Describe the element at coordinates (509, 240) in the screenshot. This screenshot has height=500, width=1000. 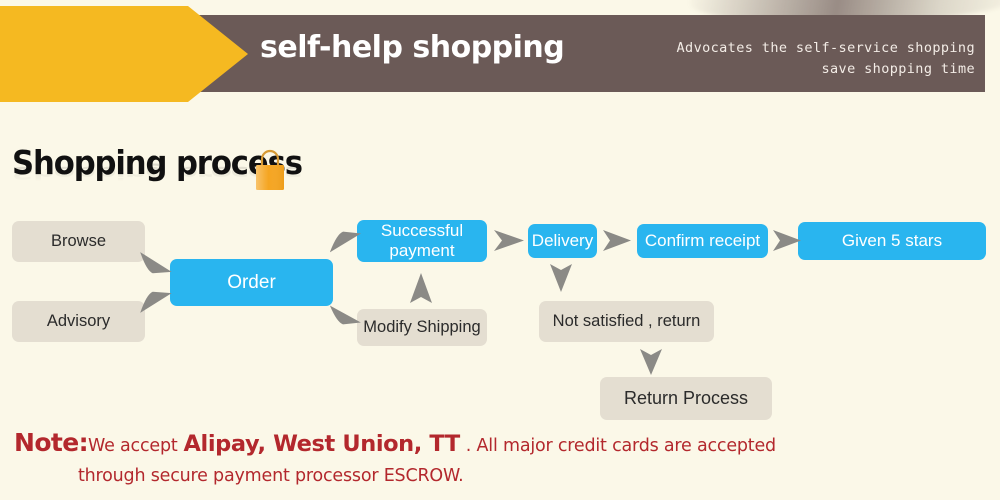
I see `arrow-successful-payment-to-delivery` at that location.